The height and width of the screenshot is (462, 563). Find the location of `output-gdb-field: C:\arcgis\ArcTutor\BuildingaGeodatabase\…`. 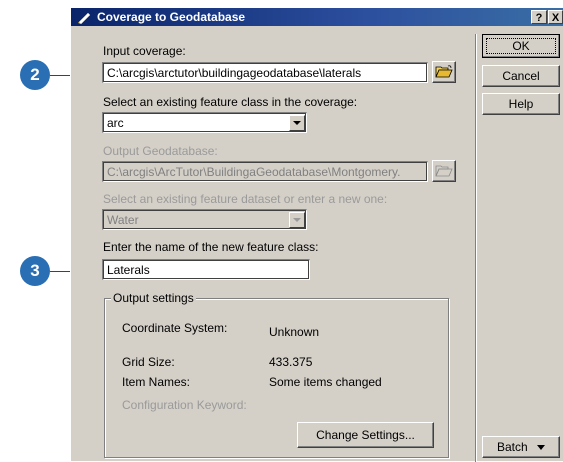

output-gdb-field: C:\arcgis\ArcTutor\BuildingaGeodatabase\… is located at coordinates (265, 171).